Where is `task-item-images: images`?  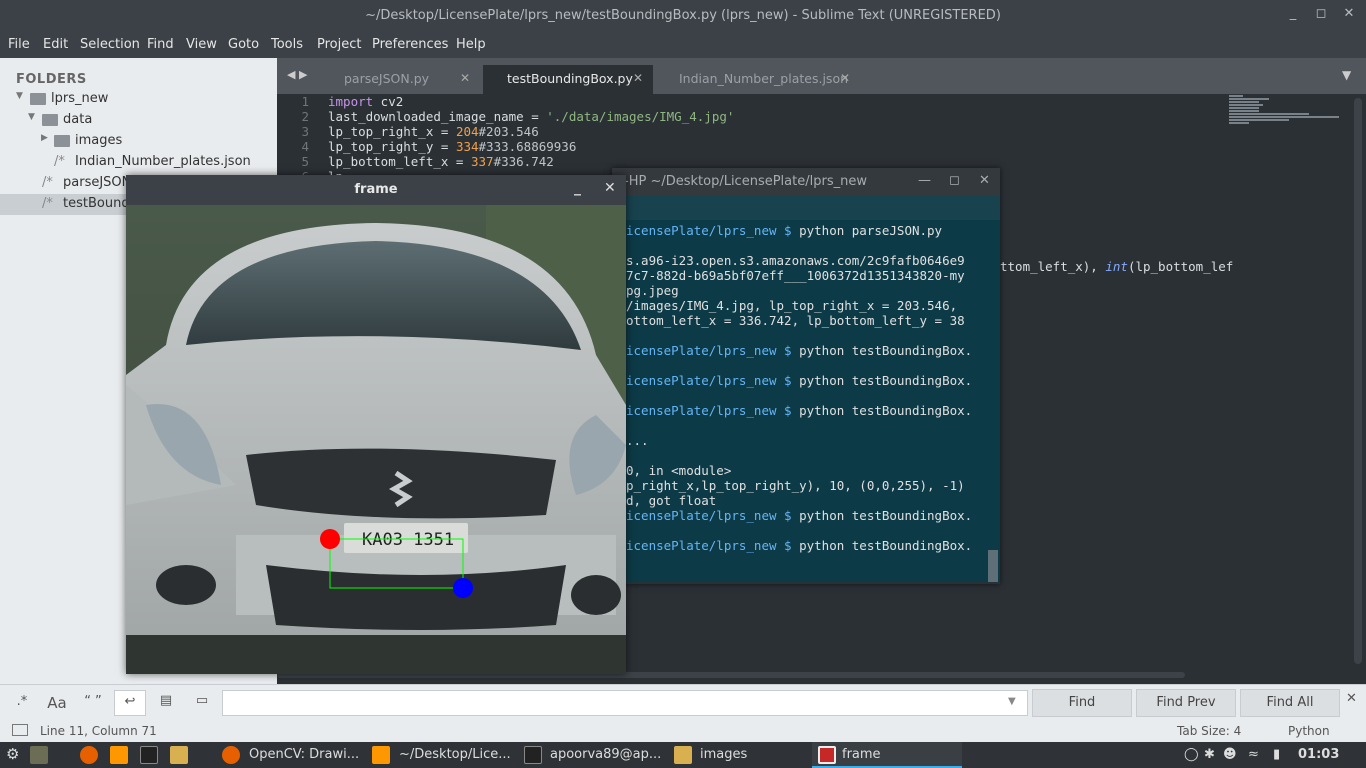 task-item-images: images is located at coordinates (723, 754).